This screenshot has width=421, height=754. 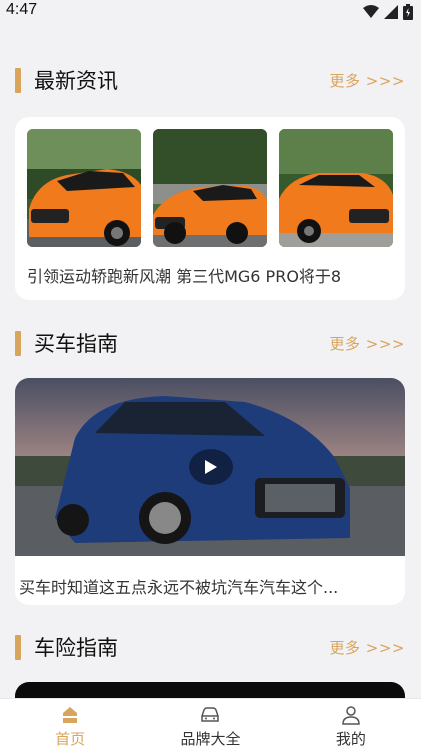 I want to click on tab-profile: 我的, so click(x=351, y=726).